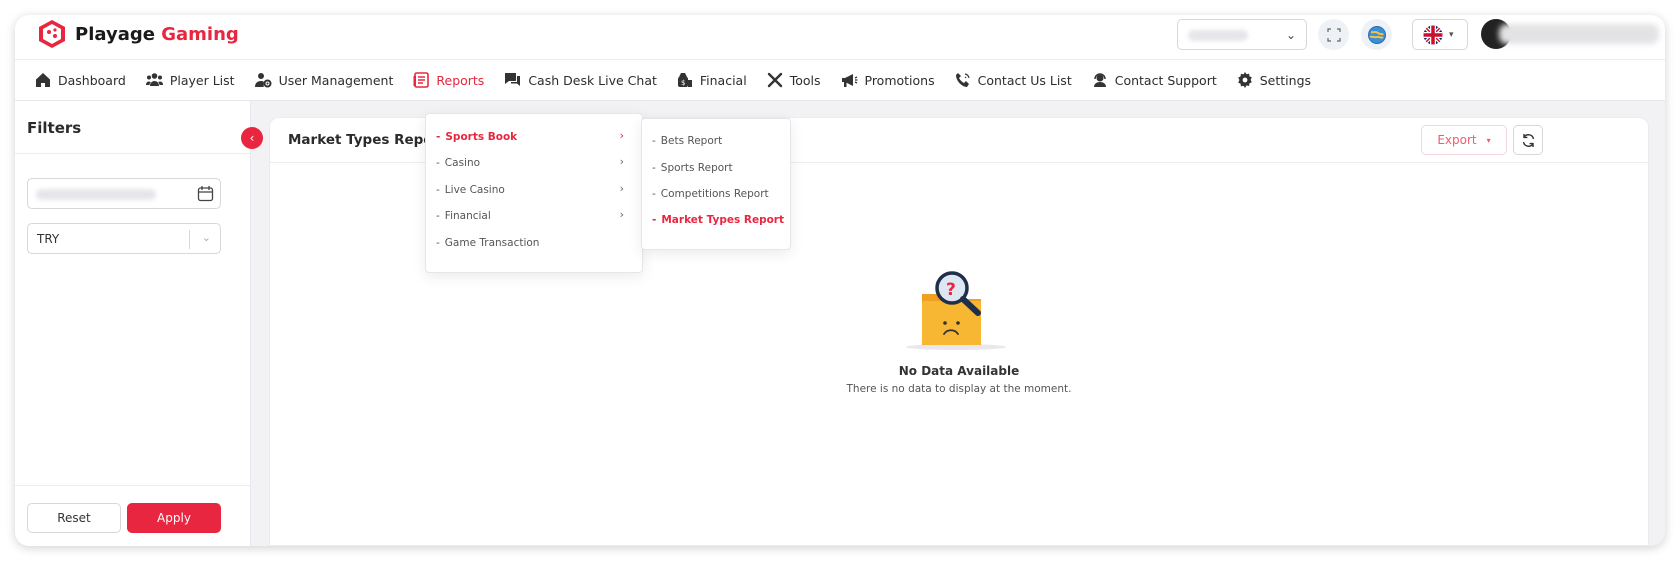  I want to click on nav-promotions: Promotions, so click(888, 80).